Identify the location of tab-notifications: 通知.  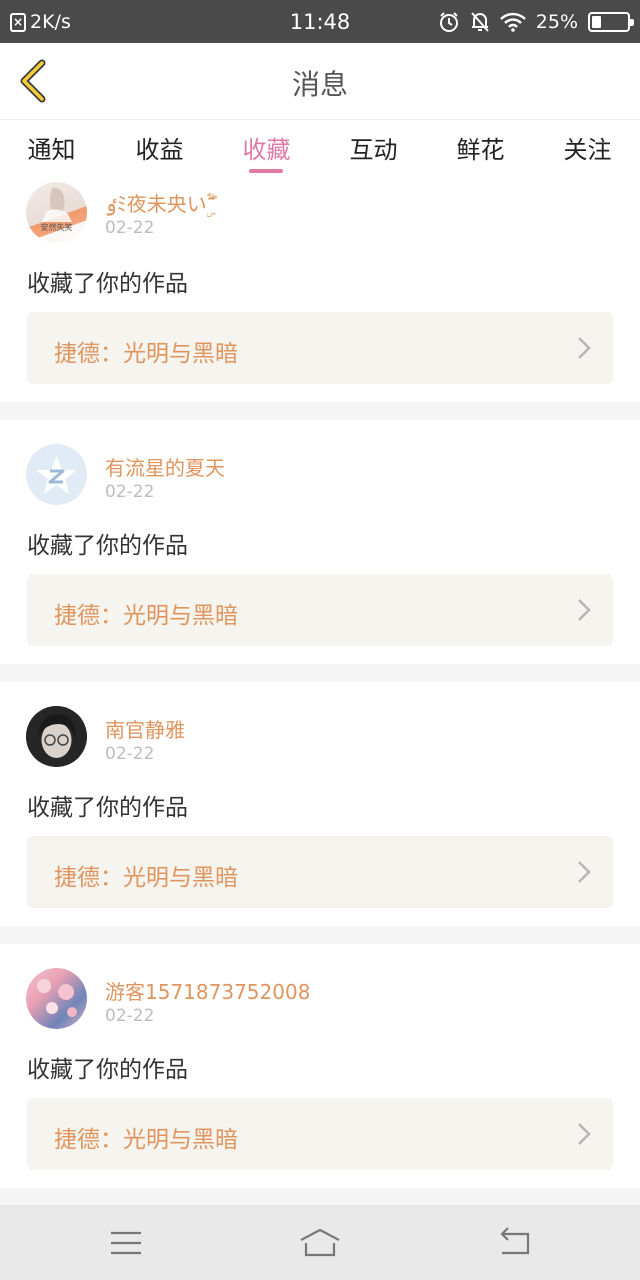
(52, 147).